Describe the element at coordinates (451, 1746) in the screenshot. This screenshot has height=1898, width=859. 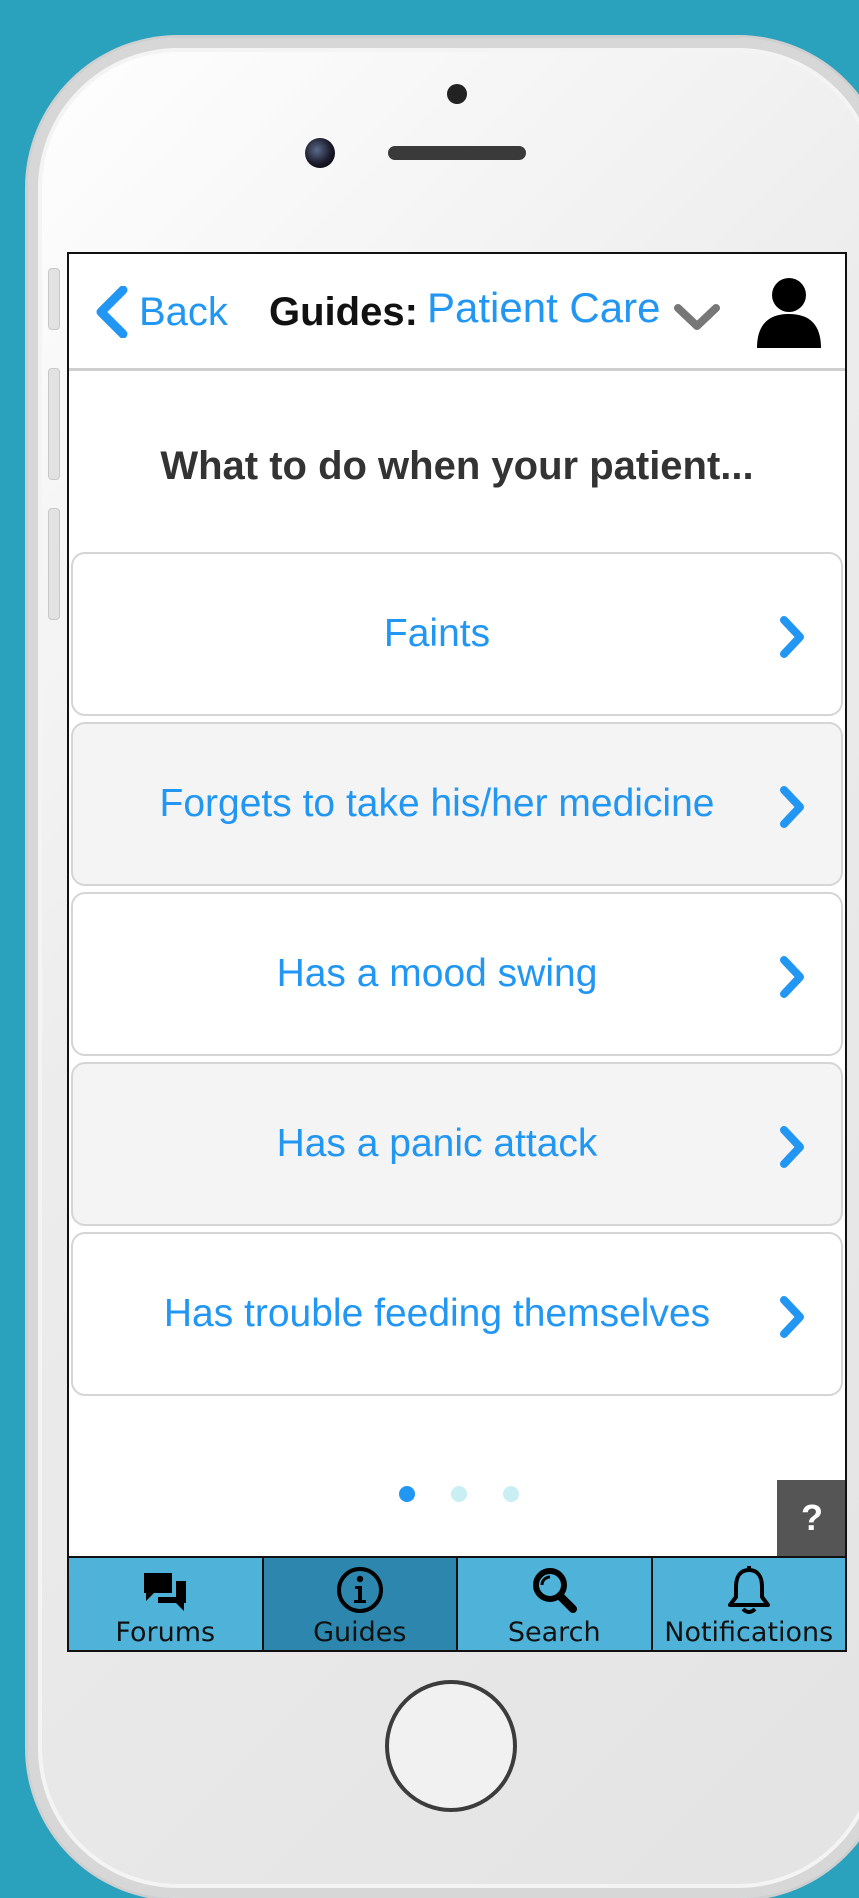
I see `home-button` at that location.